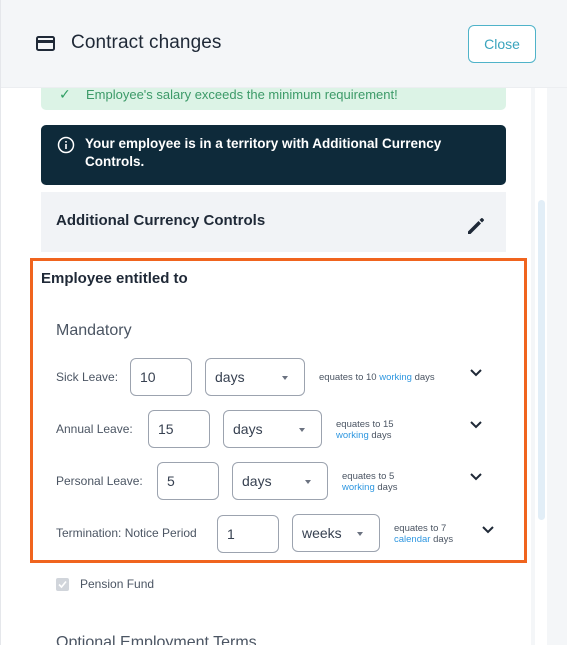  What do you see at coordinates (156, 639) in the screenshot?
I see `optional-terms-title: Optional Employment Terms` at bounding box center [156, 639].